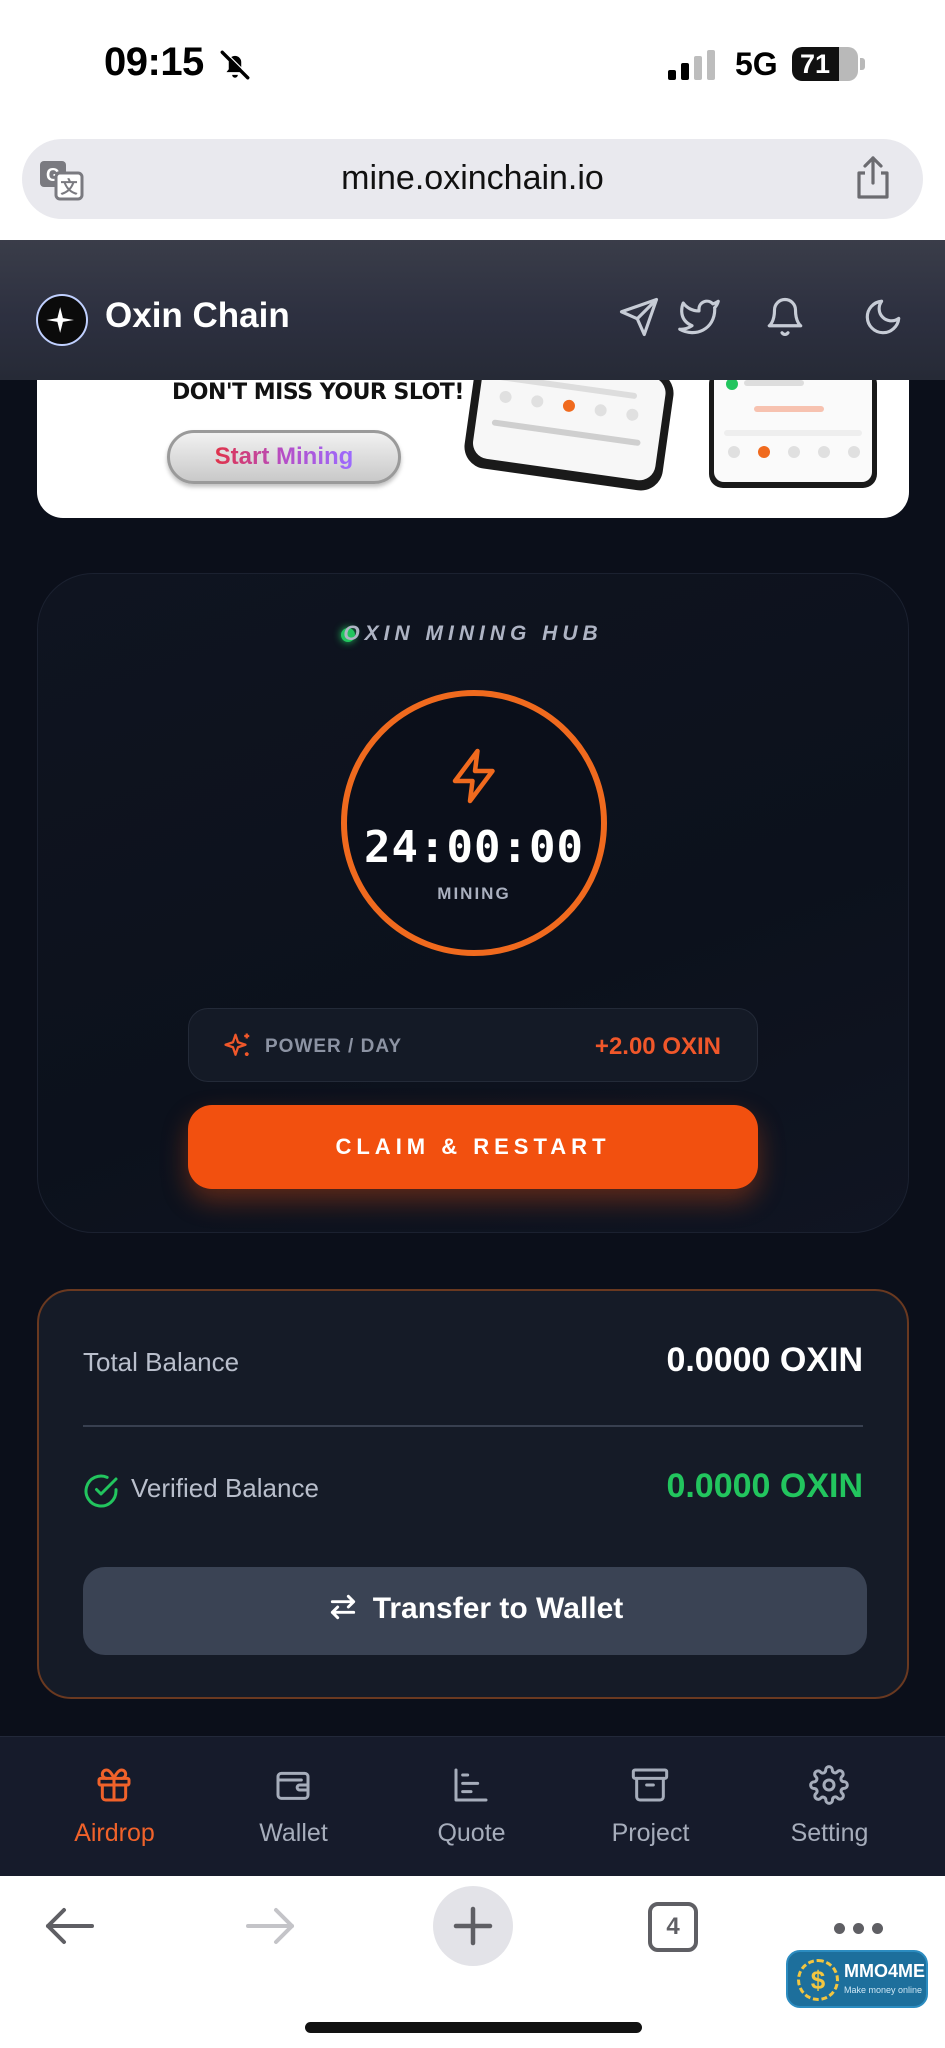 This screenshot has height=2048, width=945. I want to click on network-type: 5G, so click(756, 64).